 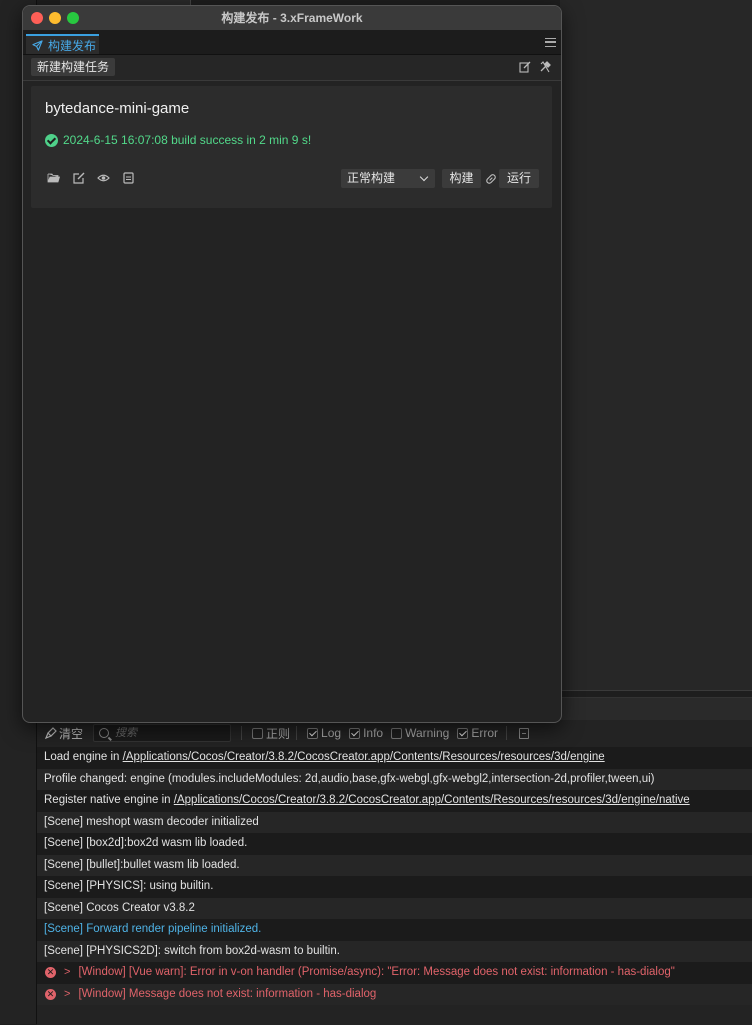 I want to click on build-mode-value: 正常构建, so click(x=371, y=178).